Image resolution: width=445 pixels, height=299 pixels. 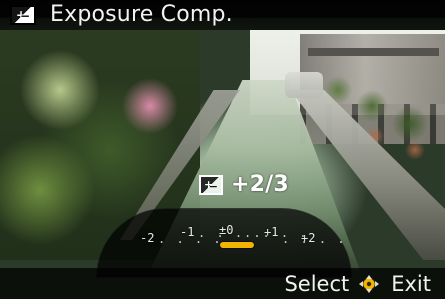 What do you see at coordinates (222, 283) in the screenshot?
I see `bottom-bar: Select Exit` at bounding box center [222, 283].